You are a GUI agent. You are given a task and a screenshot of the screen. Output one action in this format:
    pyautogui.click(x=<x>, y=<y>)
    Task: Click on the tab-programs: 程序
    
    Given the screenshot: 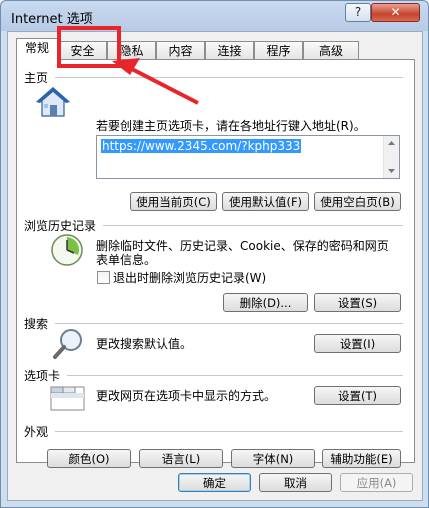 What is the action you would take?
    pyautogui.click(x=278, y=50)
    